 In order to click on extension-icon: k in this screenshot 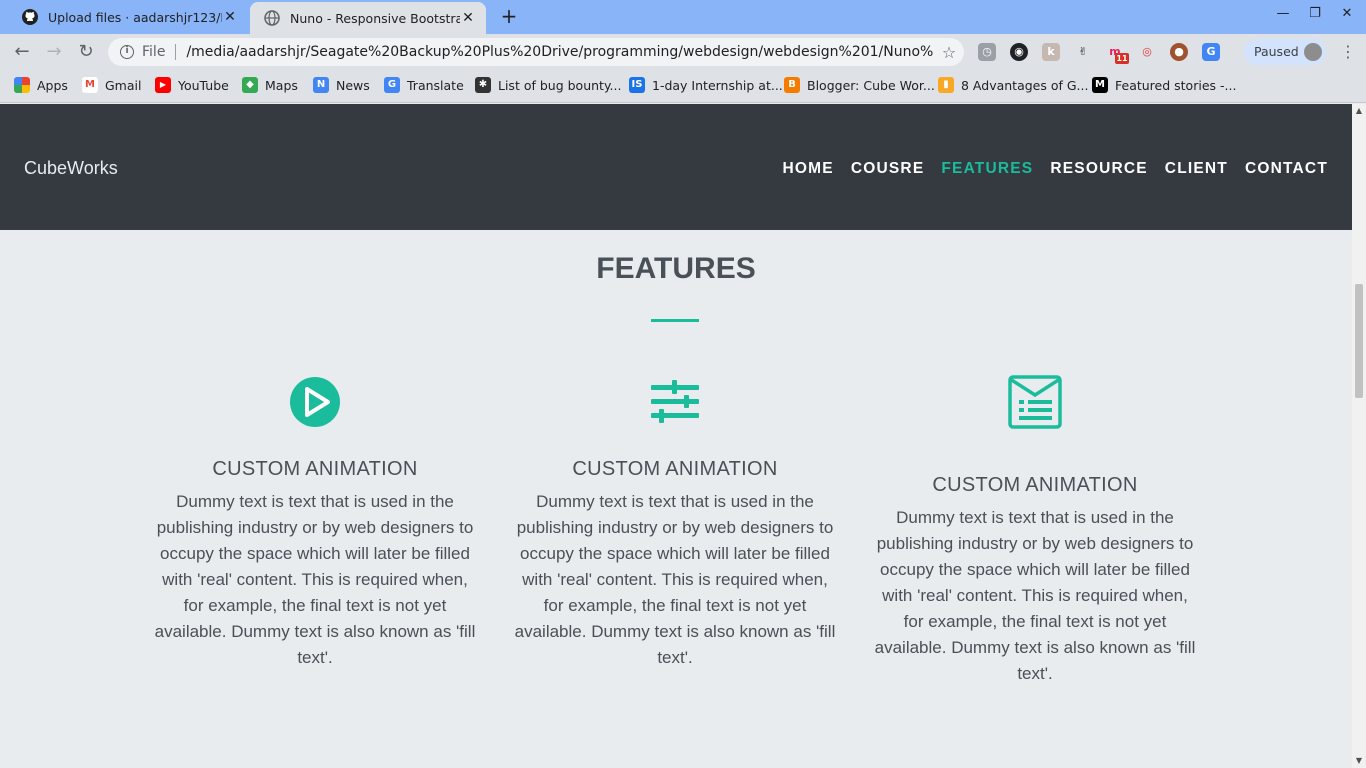, I will do `click(1051, 52)`.